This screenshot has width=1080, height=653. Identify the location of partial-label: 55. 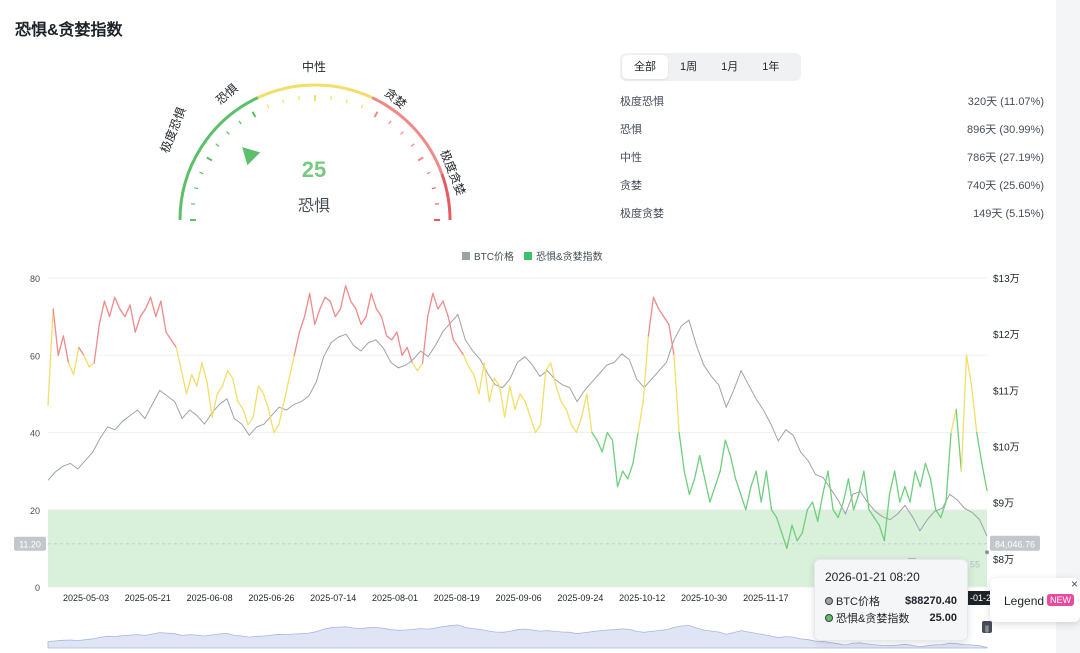
(975, 565).